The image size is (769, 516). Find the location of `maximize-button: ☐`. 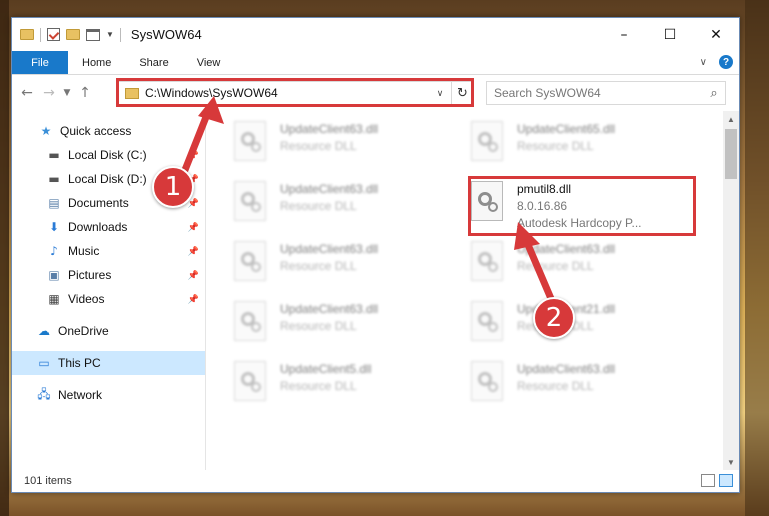

maximize-button: ☐ is located at coordinates (670, 34).